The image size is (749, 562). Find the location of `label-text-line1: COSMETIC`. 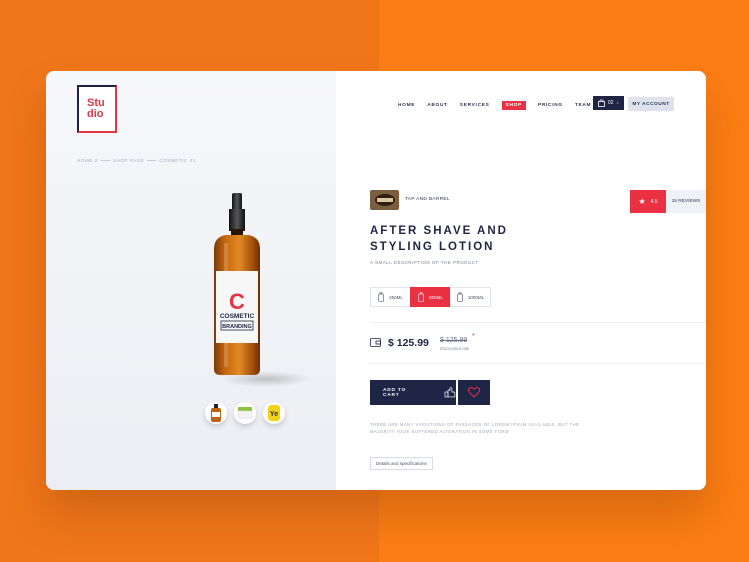

label-text-line1: COSMETIC is located at coordinates (237, 316).